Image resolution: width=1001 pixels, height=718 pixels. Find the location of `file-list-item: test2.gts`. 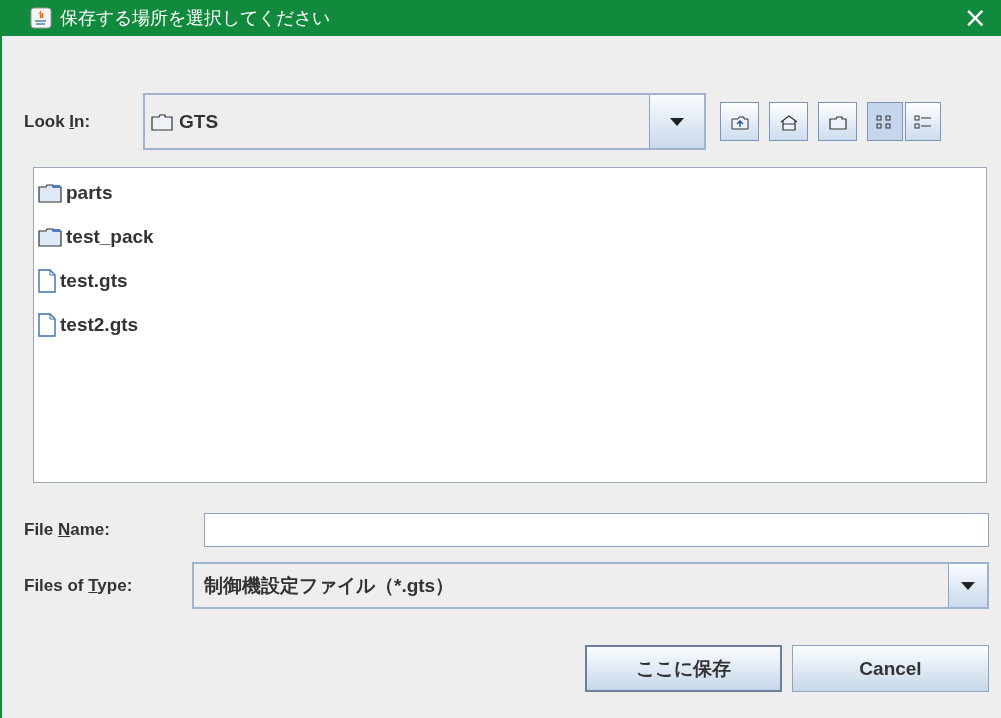

file-list-item: test2.gts is located at coordinates (99, 325).